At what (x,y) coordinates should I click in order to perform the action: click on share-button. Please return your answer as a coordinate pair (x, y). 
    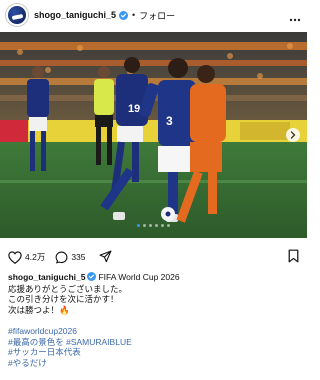
    Looking at the image, I should click on (105, 259).